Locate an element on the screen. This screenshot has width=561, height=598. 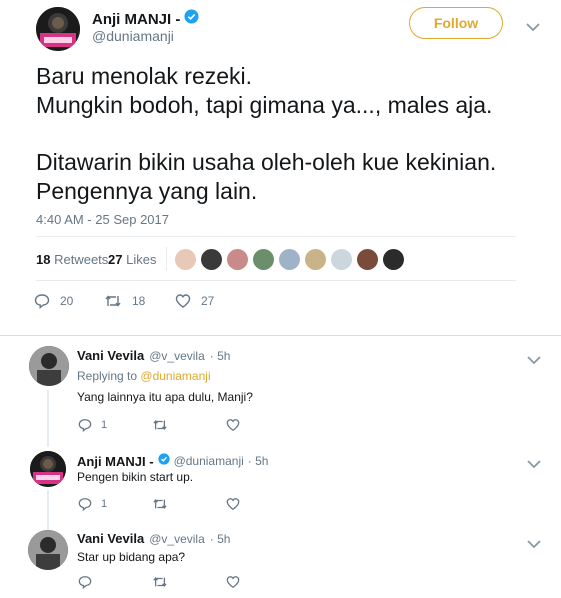
likes-stat: 27 Likes is located at coordinates (132, 259).